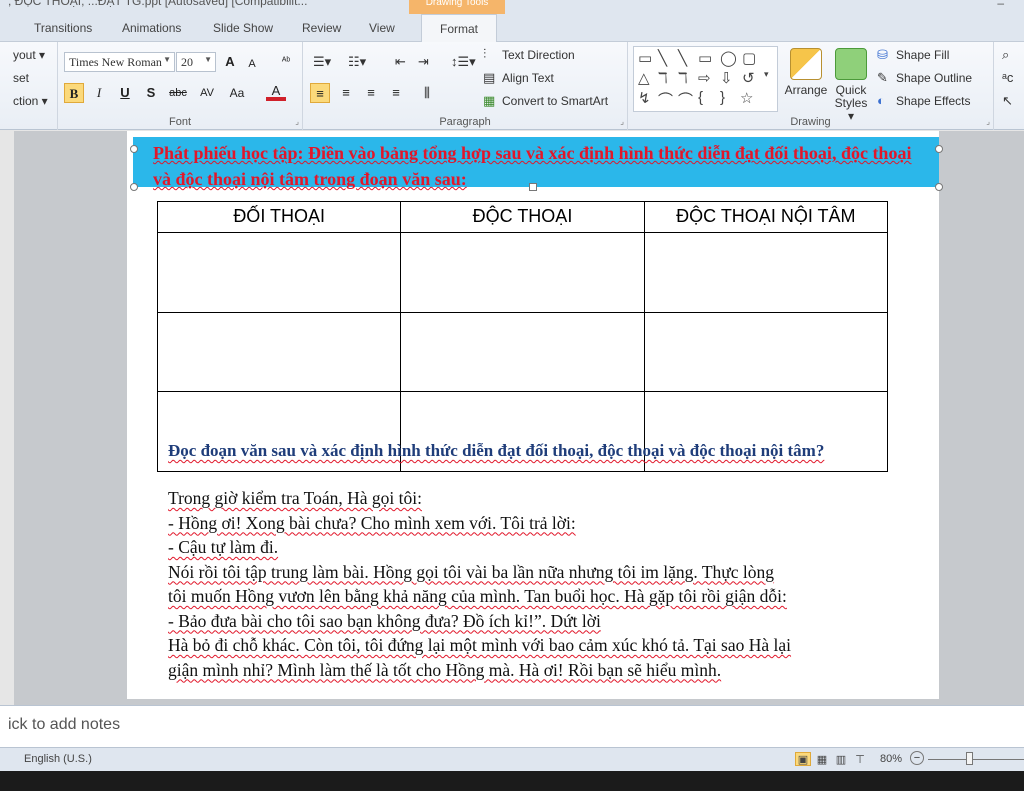  Describe the element at coordinates (806, 64) in the screenshot. I see `arrange-icon` at that location.